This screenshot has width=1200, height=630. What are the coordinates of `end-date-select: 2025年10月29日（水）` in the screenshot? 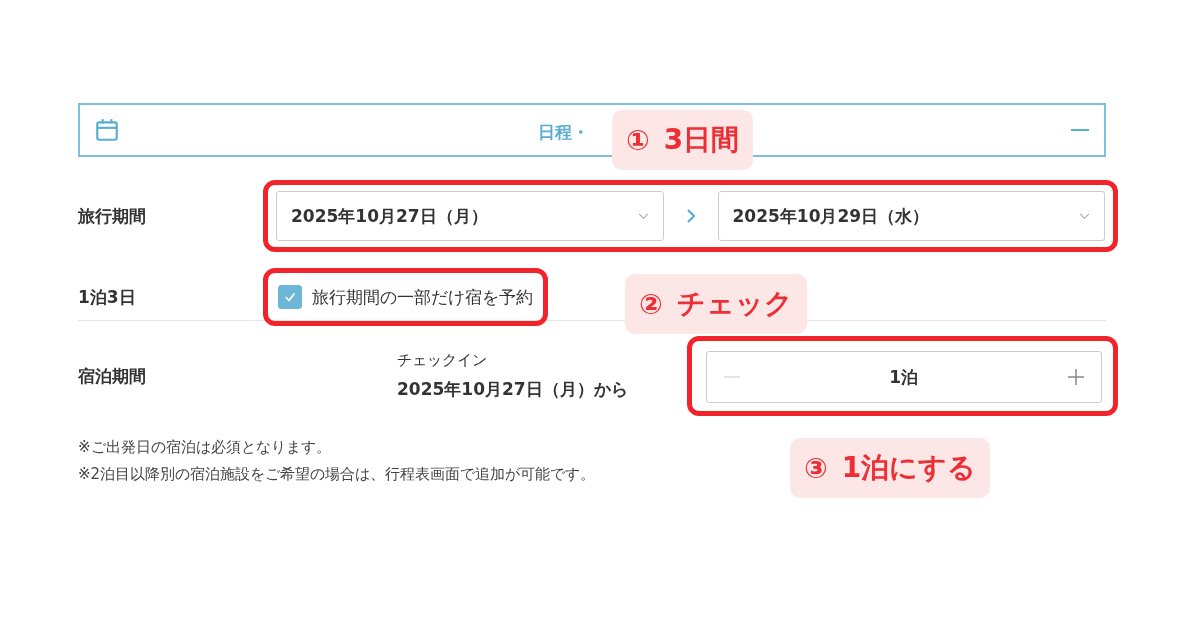 It's located at (911, 216).